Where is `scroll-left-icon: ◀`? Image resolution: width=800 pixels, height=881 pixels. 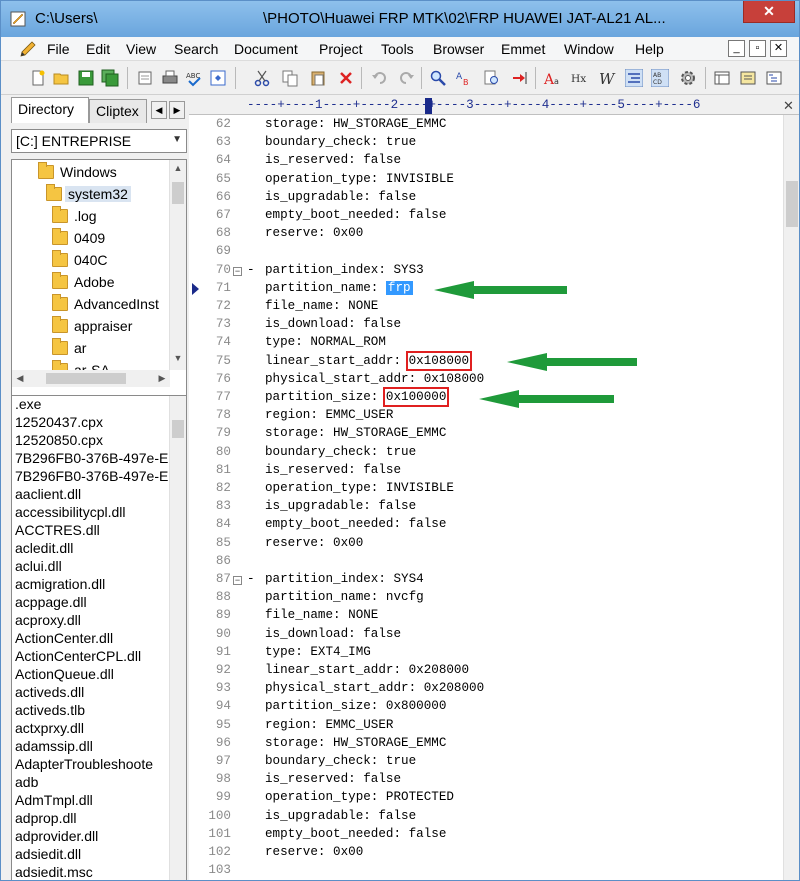 scroll-left-icon: ◀ is located at coordinates (20, 378).